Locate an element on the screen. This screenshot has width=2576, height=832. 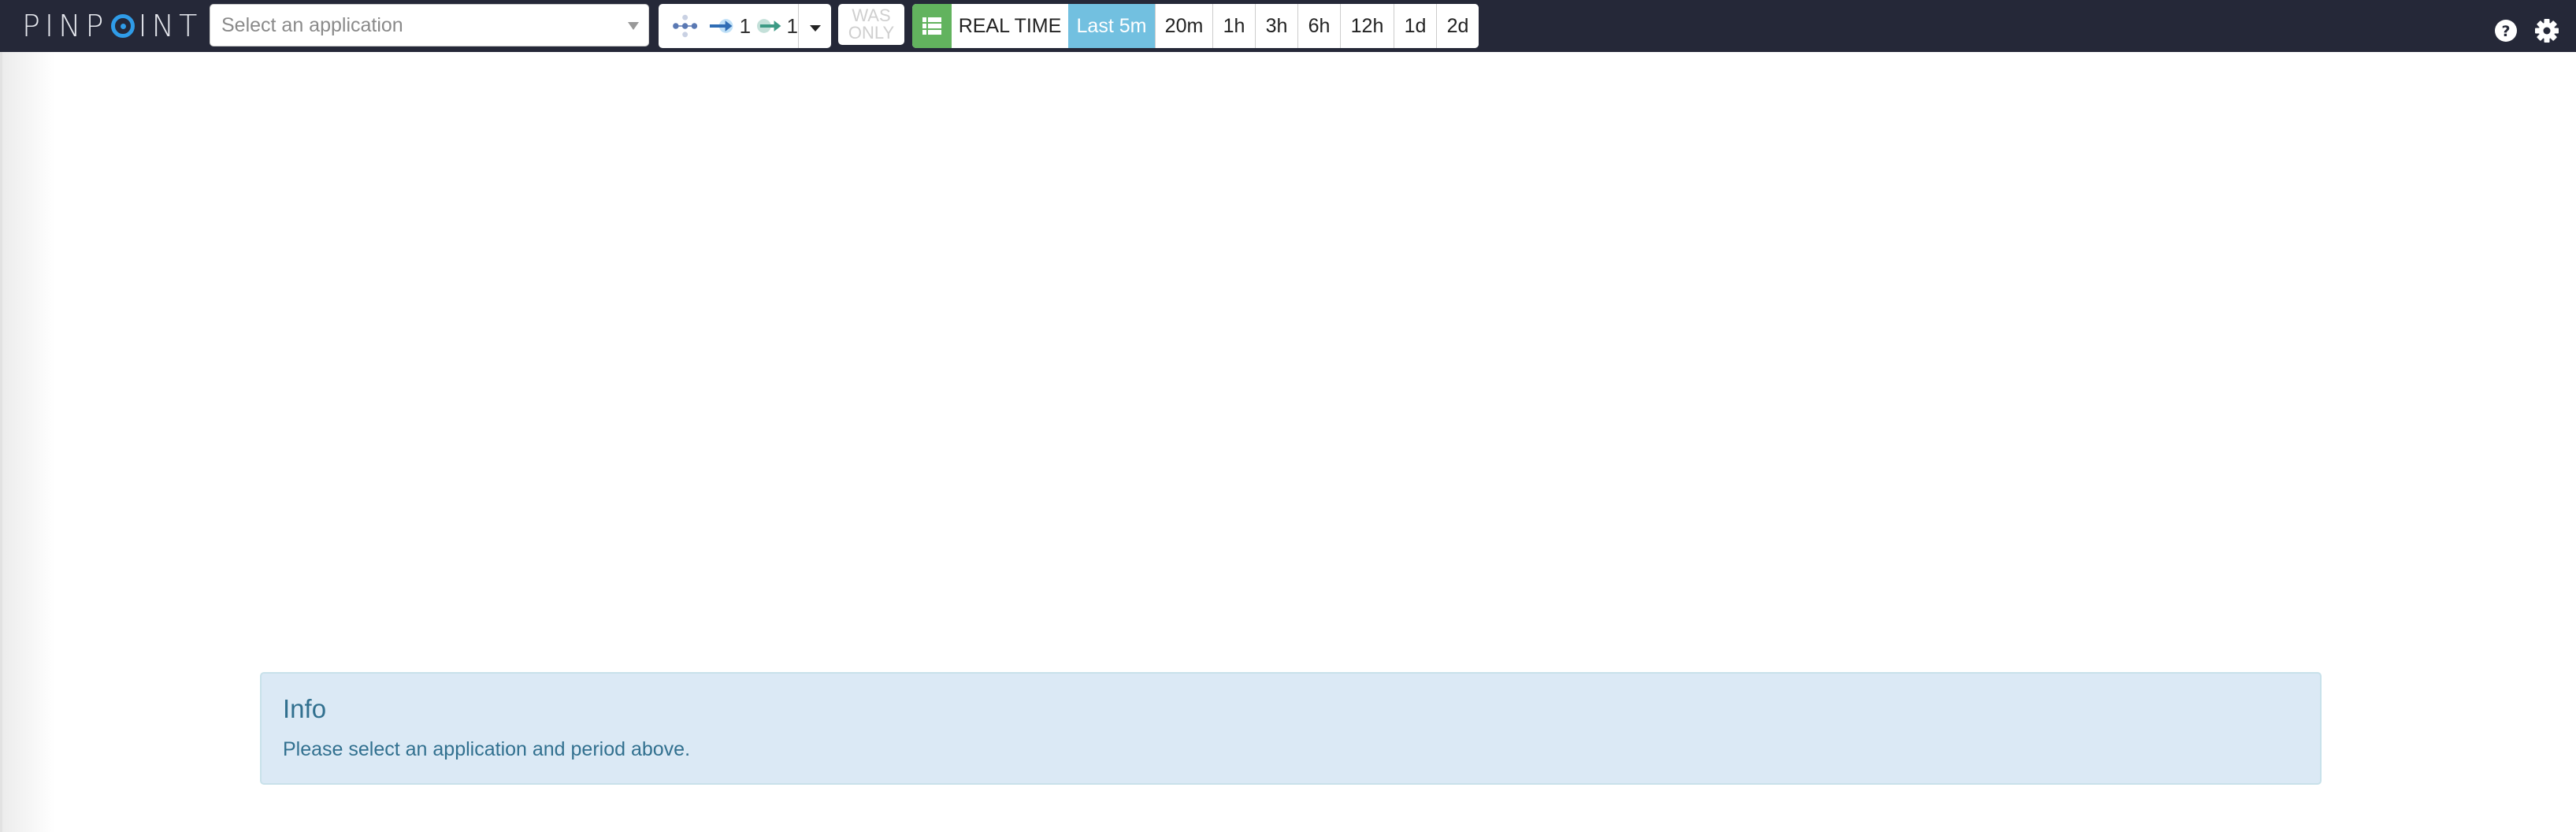
inbound-arrow-icon is located at coordinates (721, 26).